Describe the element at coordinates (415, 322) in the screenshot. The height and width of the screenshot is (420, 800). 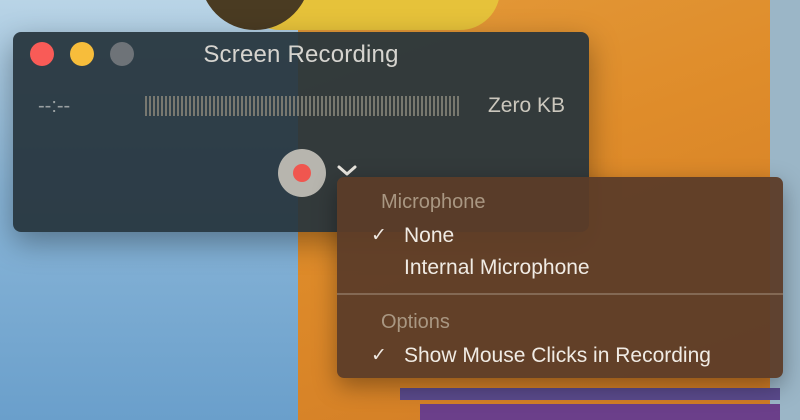
I see `options-header: Options` at that location.